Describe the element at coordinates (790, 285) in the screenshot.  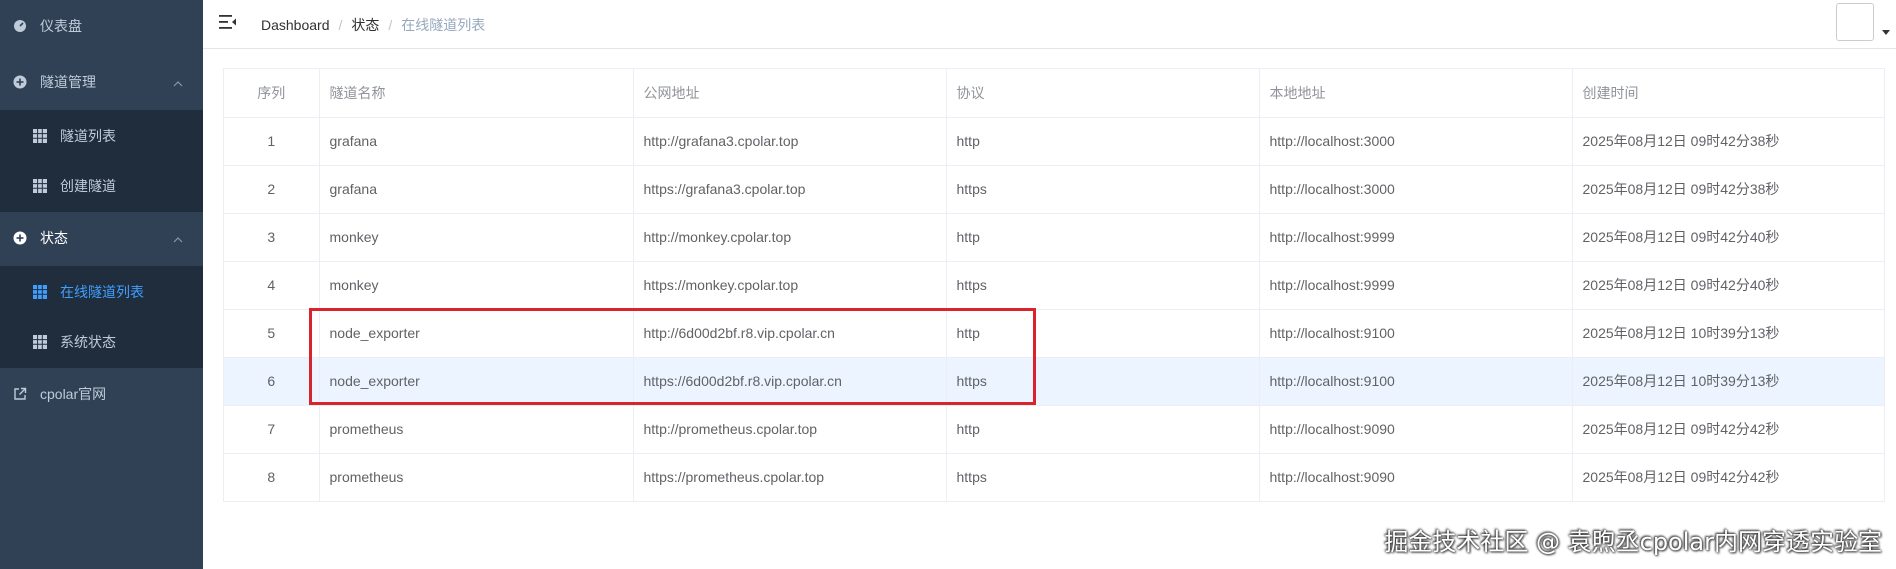
I see `cell-public-url: https://monkey.cpolar.top` at that location.